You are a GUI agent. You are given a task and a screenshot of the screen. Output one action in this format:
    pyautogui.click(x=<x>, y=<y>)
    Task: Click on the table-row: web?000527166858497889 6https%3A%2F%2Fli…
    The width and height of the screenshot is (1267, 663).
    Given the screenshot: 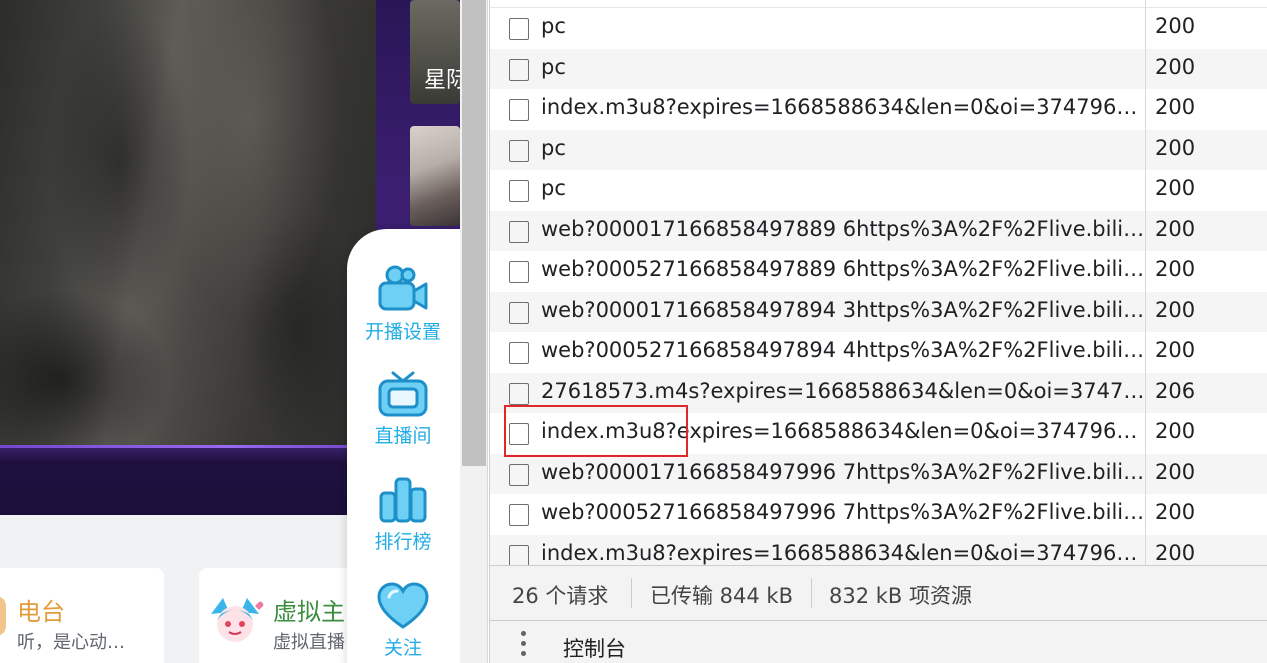 What is the action you would take?
    pyautogui.click(x=878, y=271)
    